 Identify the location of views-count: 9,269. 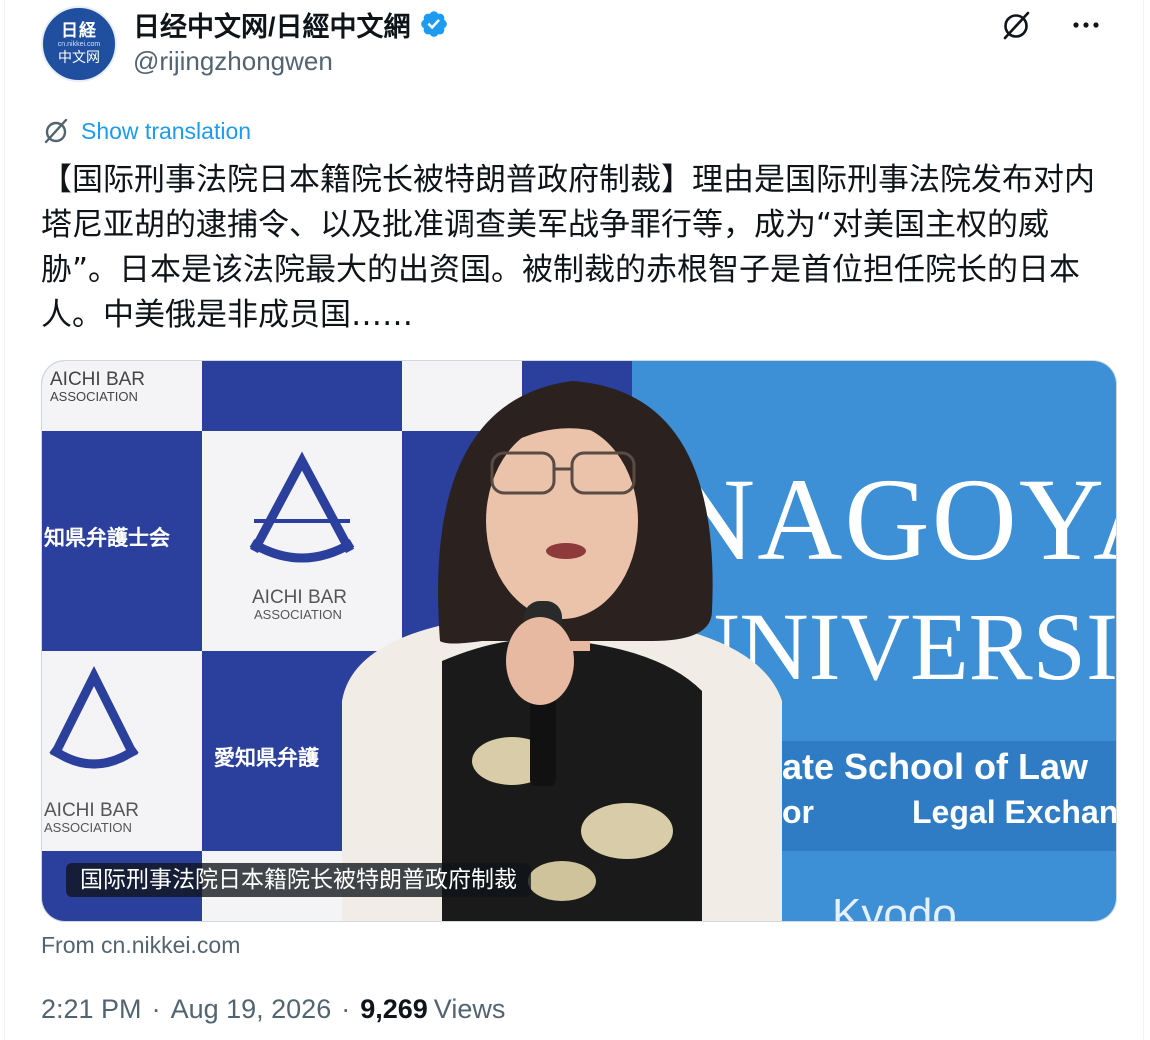
(394, 1009).